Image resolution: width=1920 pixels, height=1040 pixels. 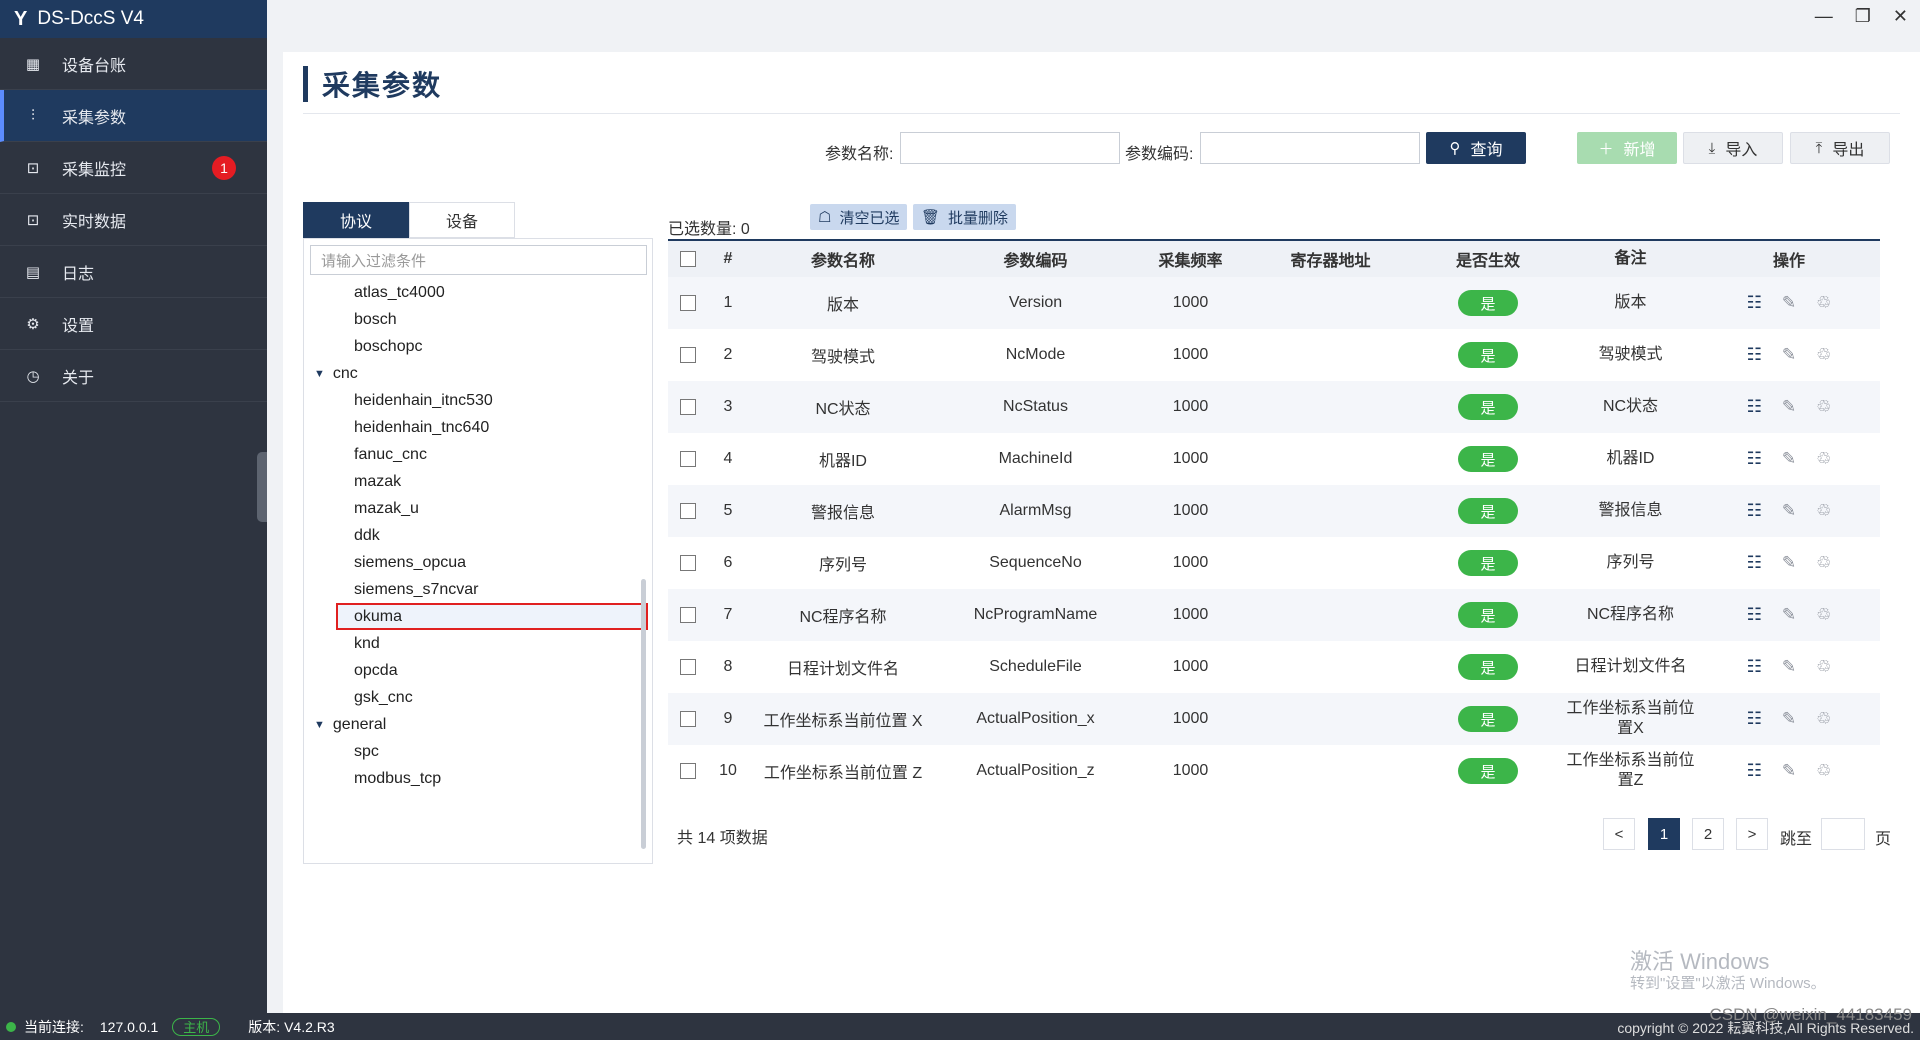 I want to click on export-button: ⤒ 导出, so click(x=1840, y=148).